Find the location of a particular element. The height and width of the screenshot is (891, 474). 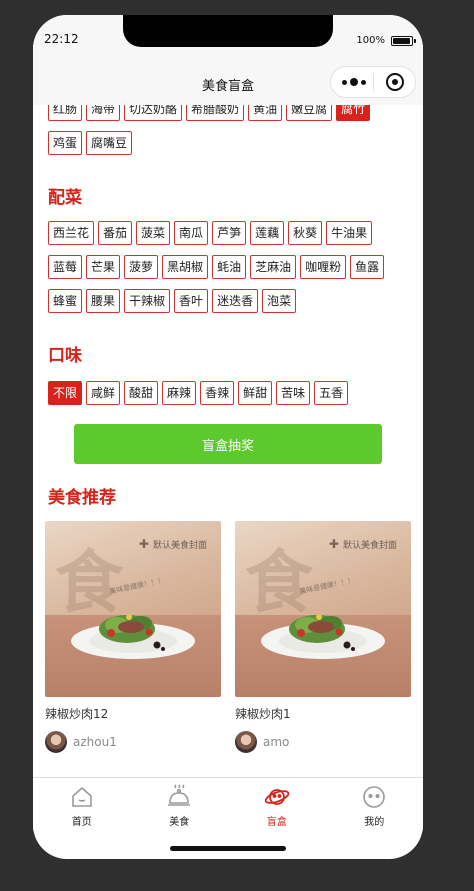

side-dish-tag: 迷迭香 is located at coordinates (235, 301).